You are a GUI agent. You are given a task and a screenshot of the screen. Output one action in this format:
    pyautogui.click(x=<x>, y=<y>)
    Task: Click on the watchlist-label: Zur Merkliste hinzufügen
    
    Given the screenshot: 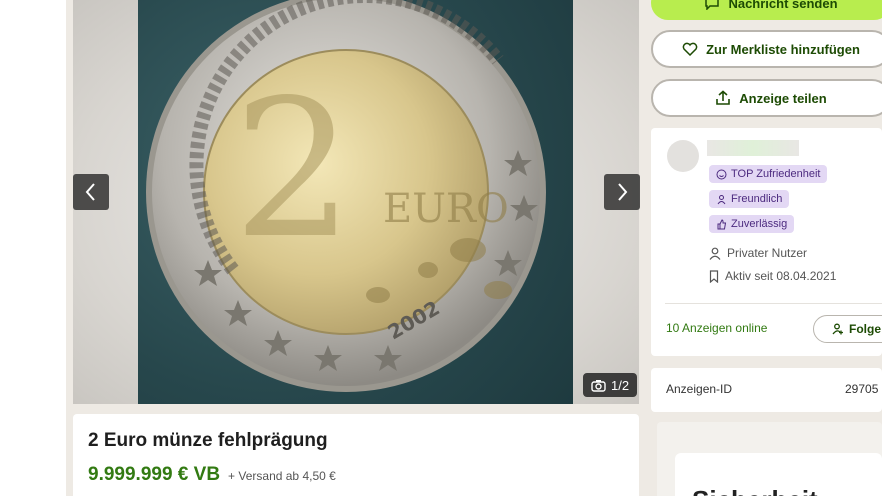 What is the action you would take?
    pyautogui.click(x=783, y=49)
    